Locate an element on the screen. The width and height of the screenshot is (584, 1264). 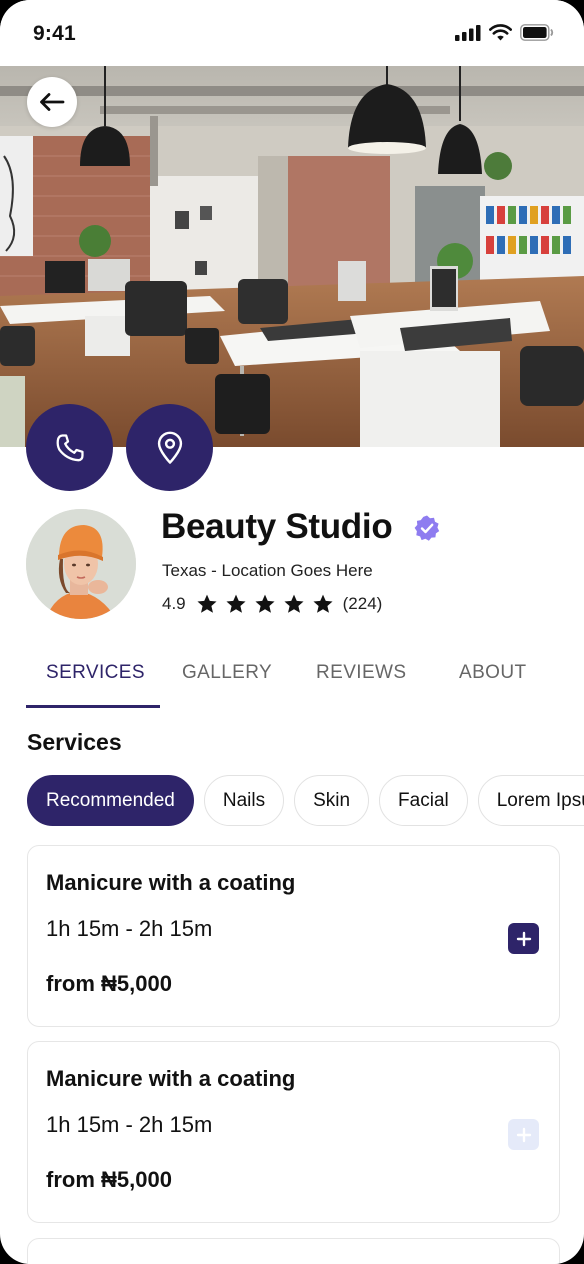
signal-icon is located at coordinates (468, 32).